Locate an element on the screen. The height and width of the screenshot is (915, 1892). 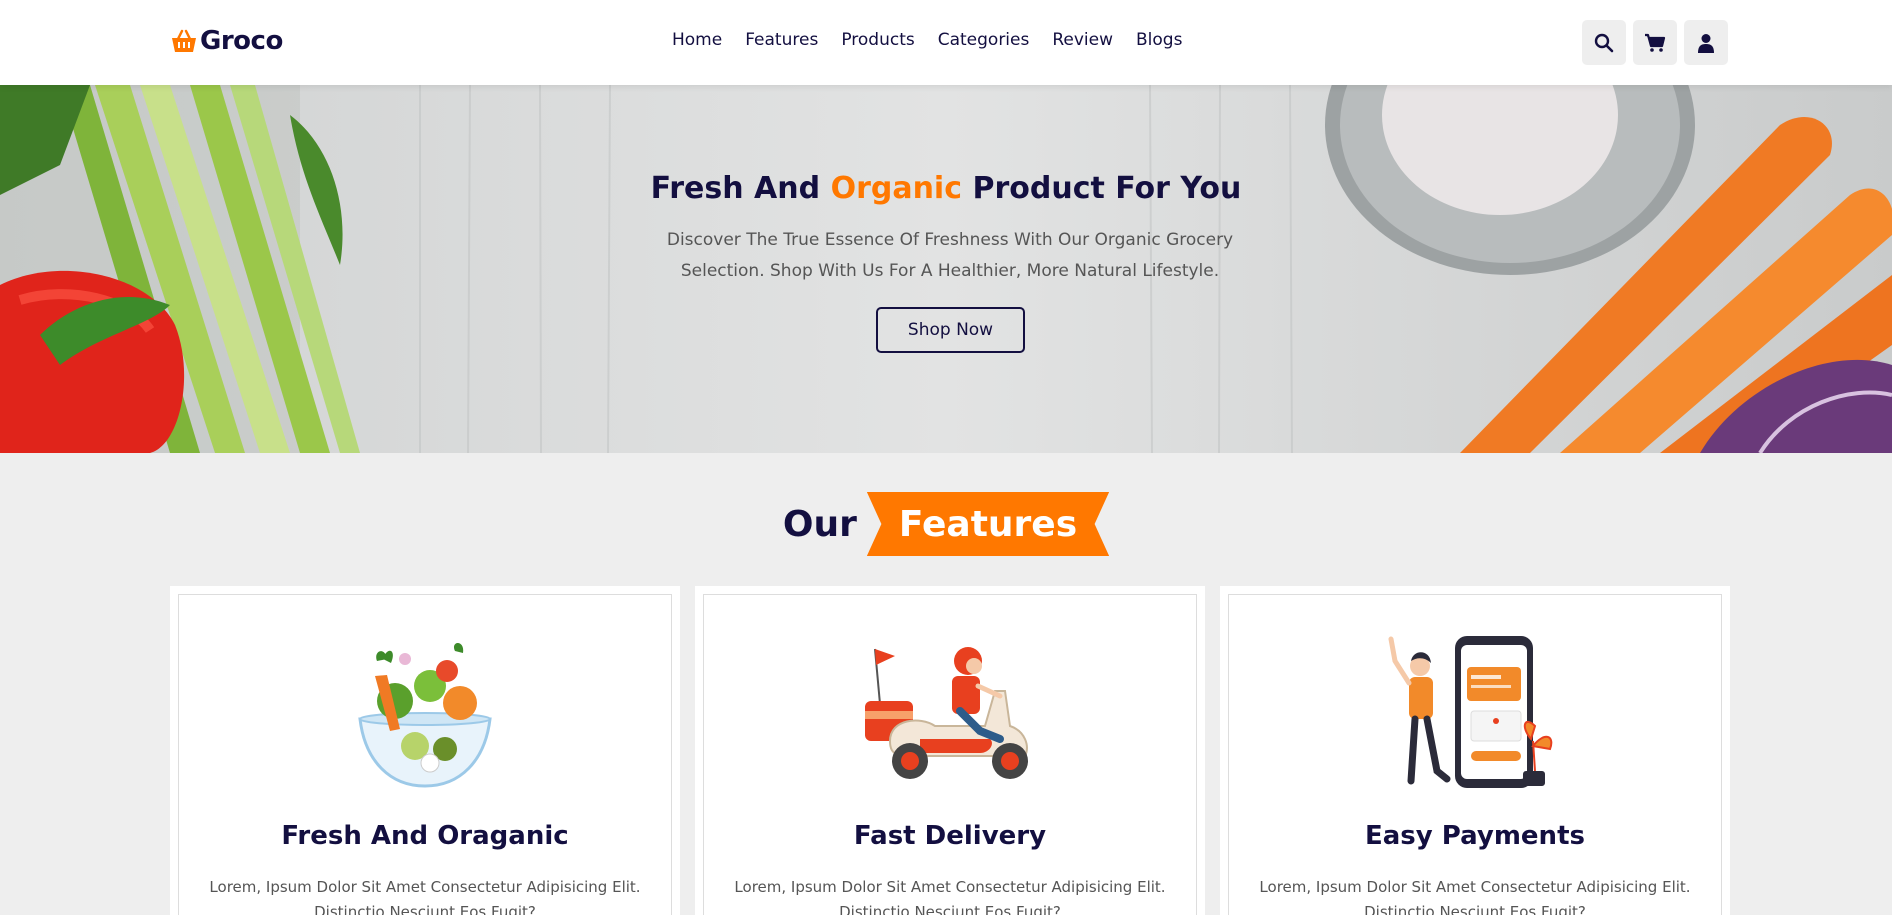
user-icon is located at coordinates (1706, 43).